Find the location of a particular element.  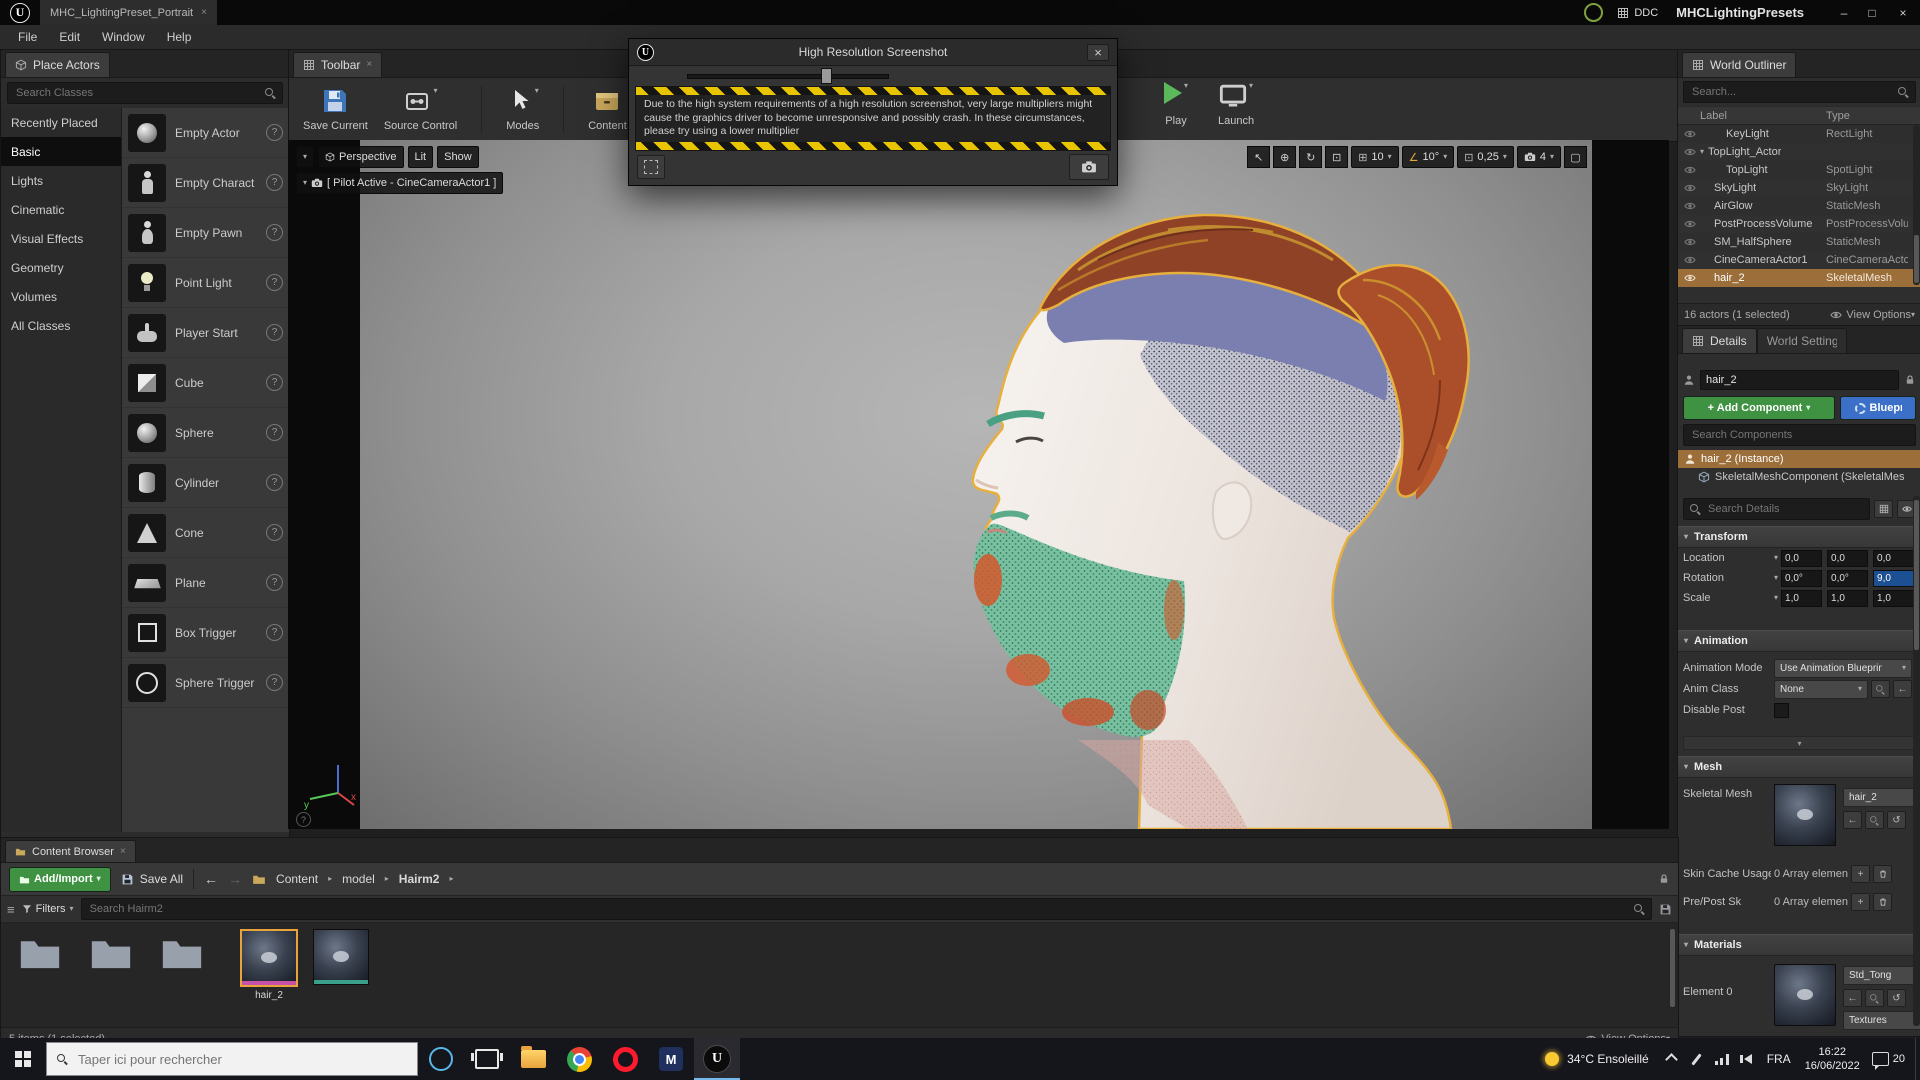

location-z-field: 0,0 is located at coordinates (1894, 558).